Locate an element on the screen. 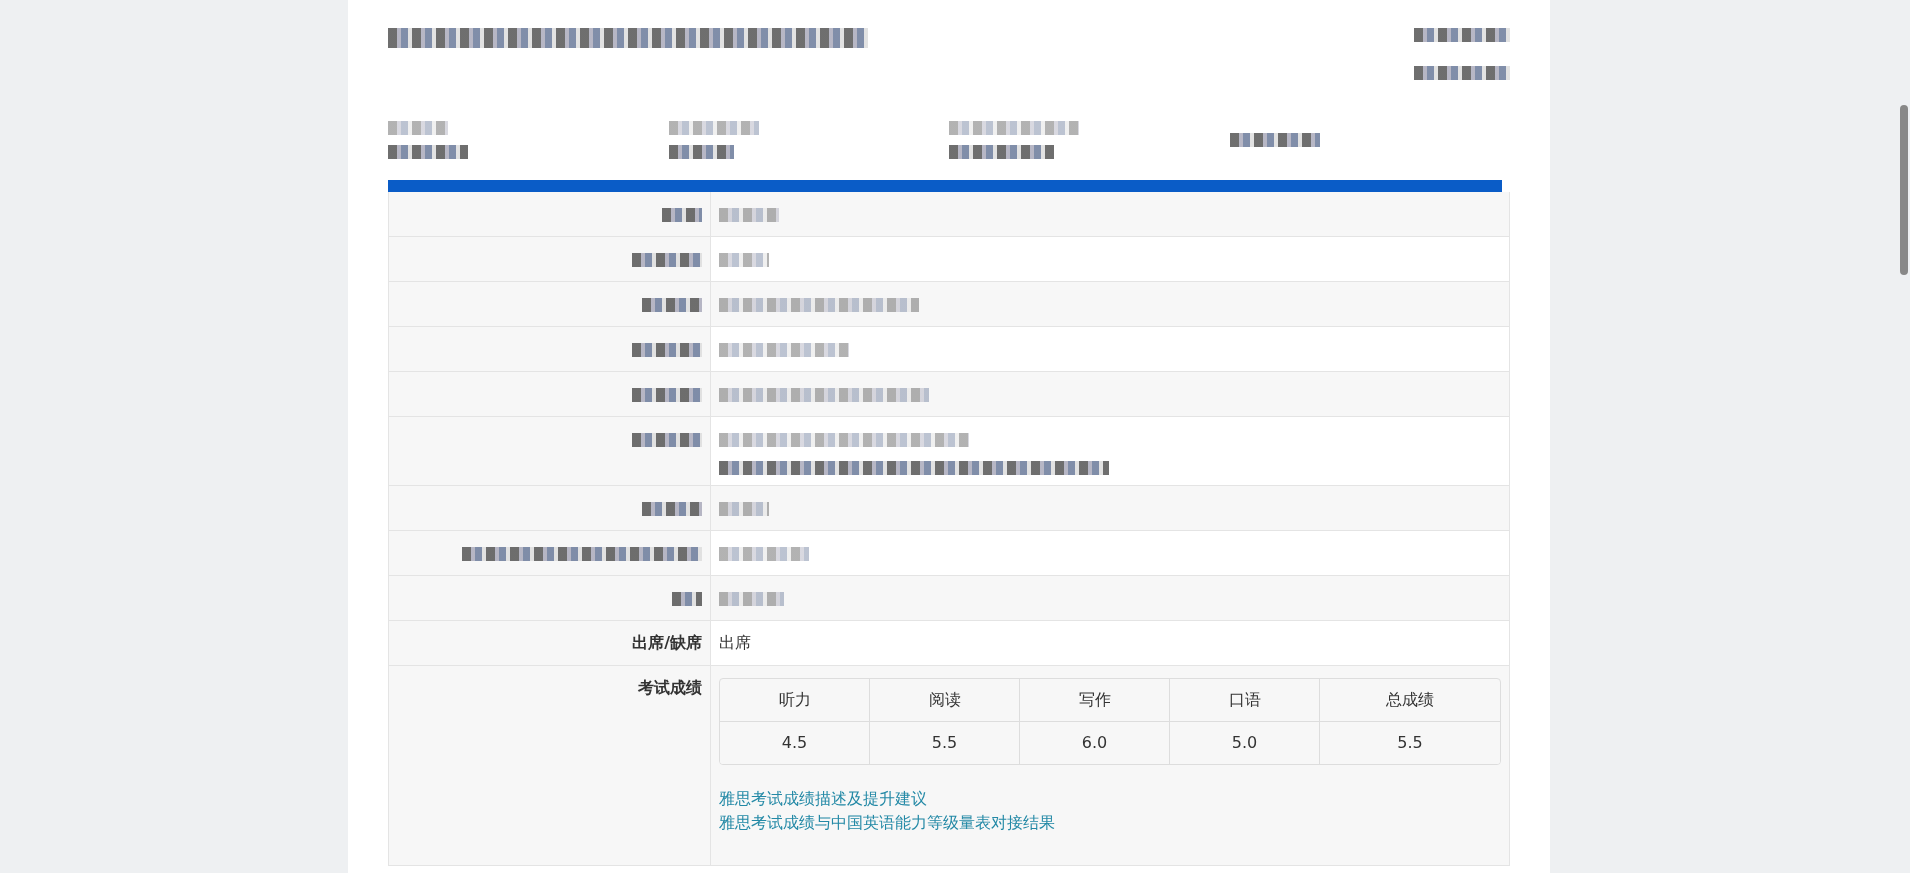 This screenshot has height=873, width=1910. score-cell: 5.0 is located at coordinates (1245, 743).